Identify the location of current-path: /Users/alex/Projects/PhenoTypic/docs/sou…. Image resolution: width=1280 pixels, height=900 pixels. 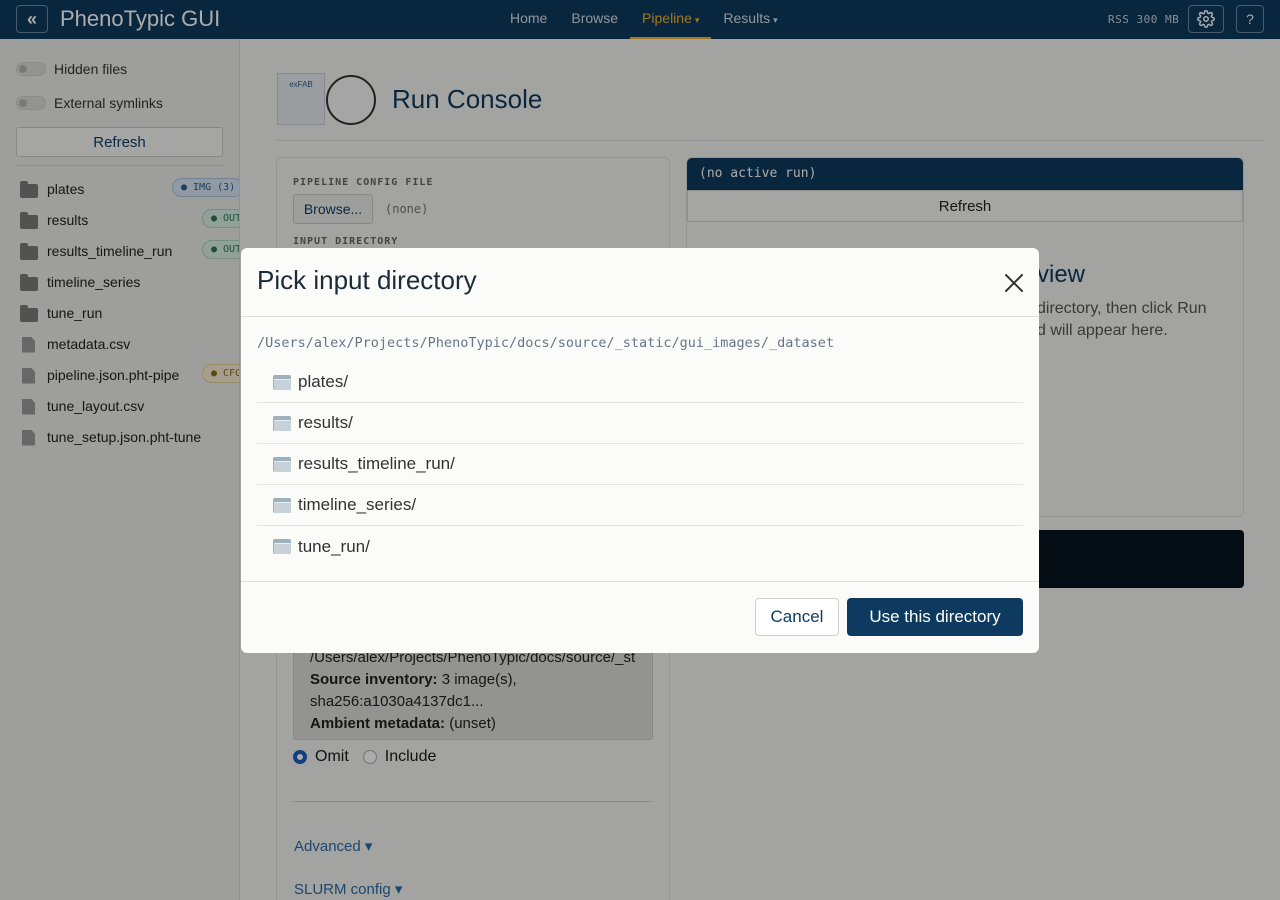
(546, 343).